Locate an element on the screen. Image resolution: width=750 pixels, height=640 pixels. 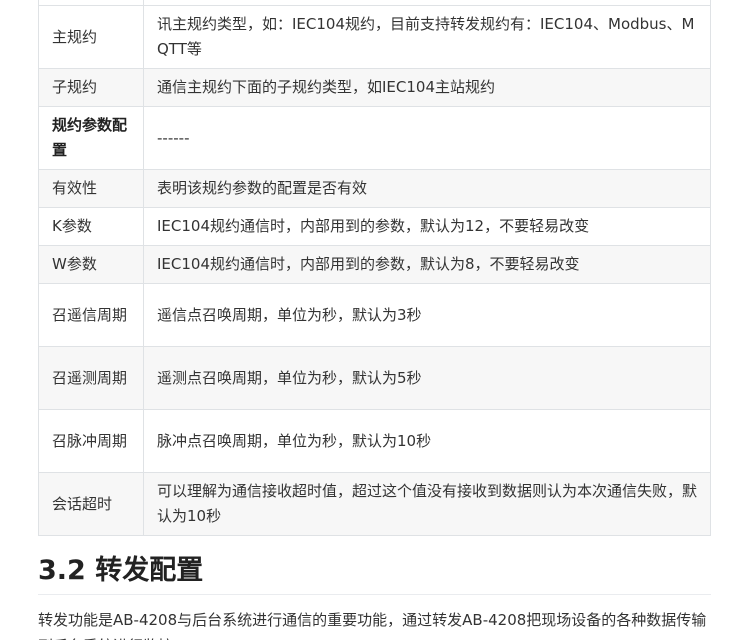
param-name-cell: 子规约 is located at coordinates (91, 87).